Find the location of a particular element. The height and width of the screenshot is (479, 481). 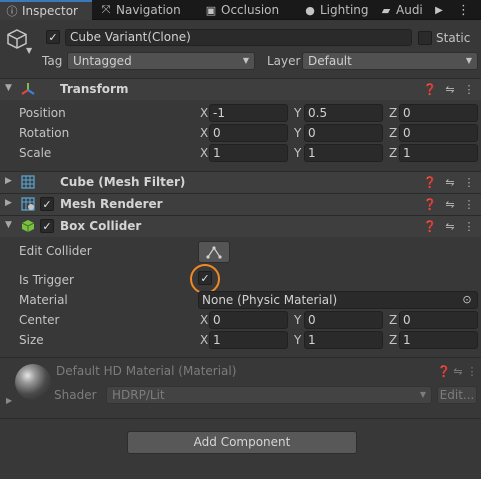

mesh-filter-title: Cube (Mesh Filter) is located at coordinates (123, 182).